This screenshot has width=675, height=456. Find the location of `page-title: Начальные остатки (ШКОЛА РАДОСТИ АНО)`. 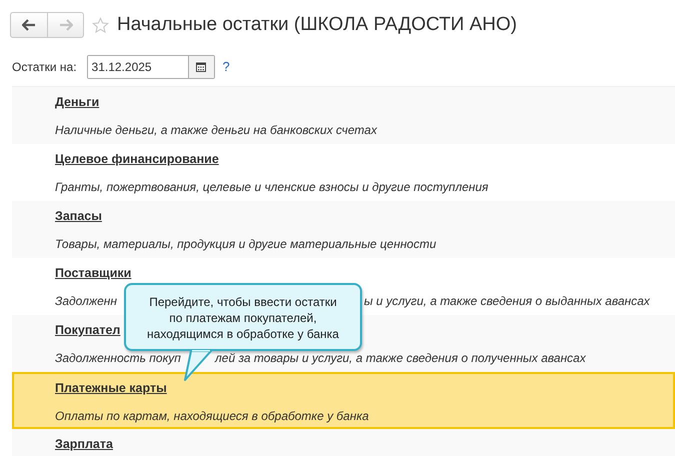

page-title: Начальные остатки (ШКОЛА РАДОСТИ АНО) is located at coordinates (317, 25).